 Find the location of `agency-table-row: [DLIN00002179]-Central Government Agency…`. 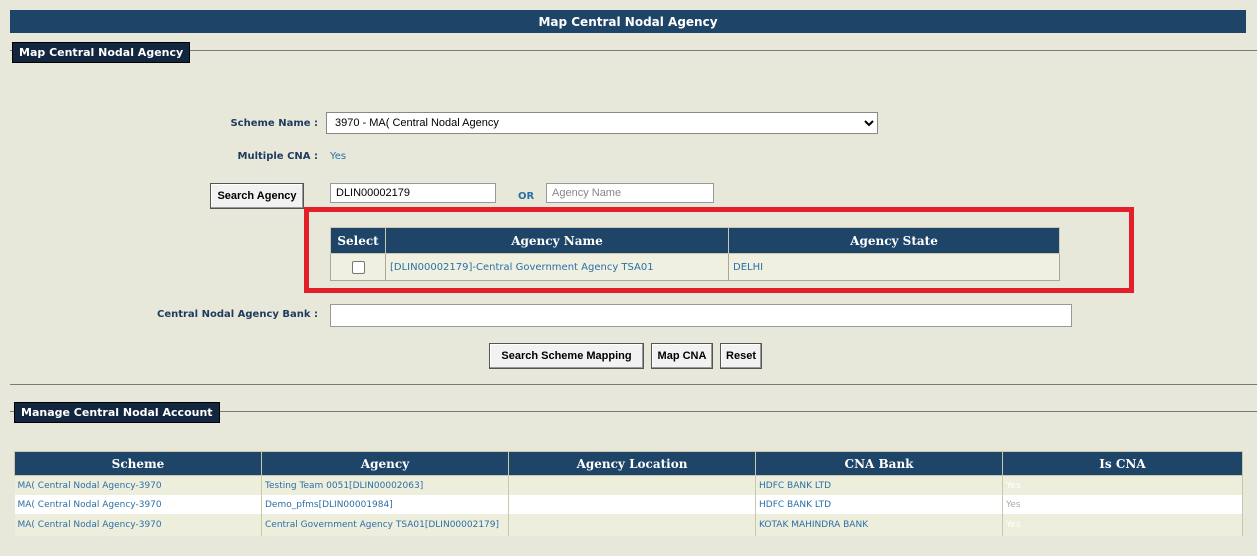

agency-table-row: [DLIN00002179]-Central Government Agency… is located at coordinates (695, 267).